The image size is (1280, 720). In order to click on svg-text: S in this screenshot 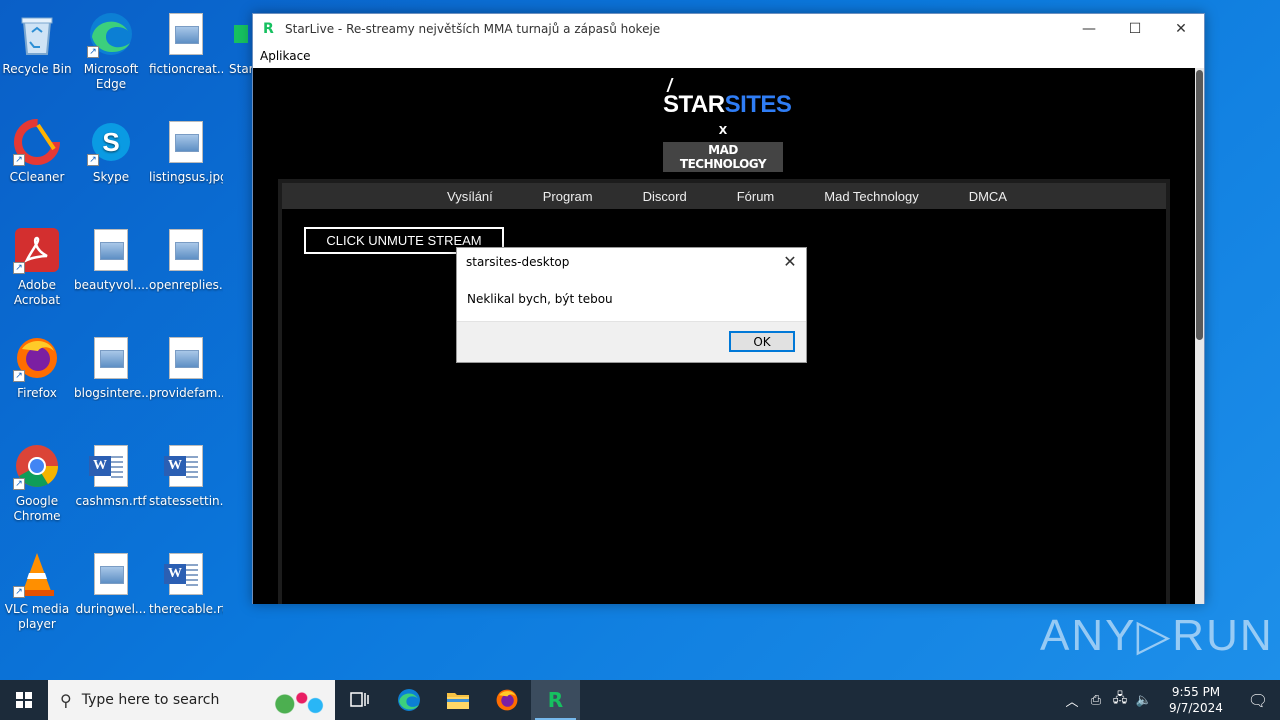, I will do `click(110, 142)`.